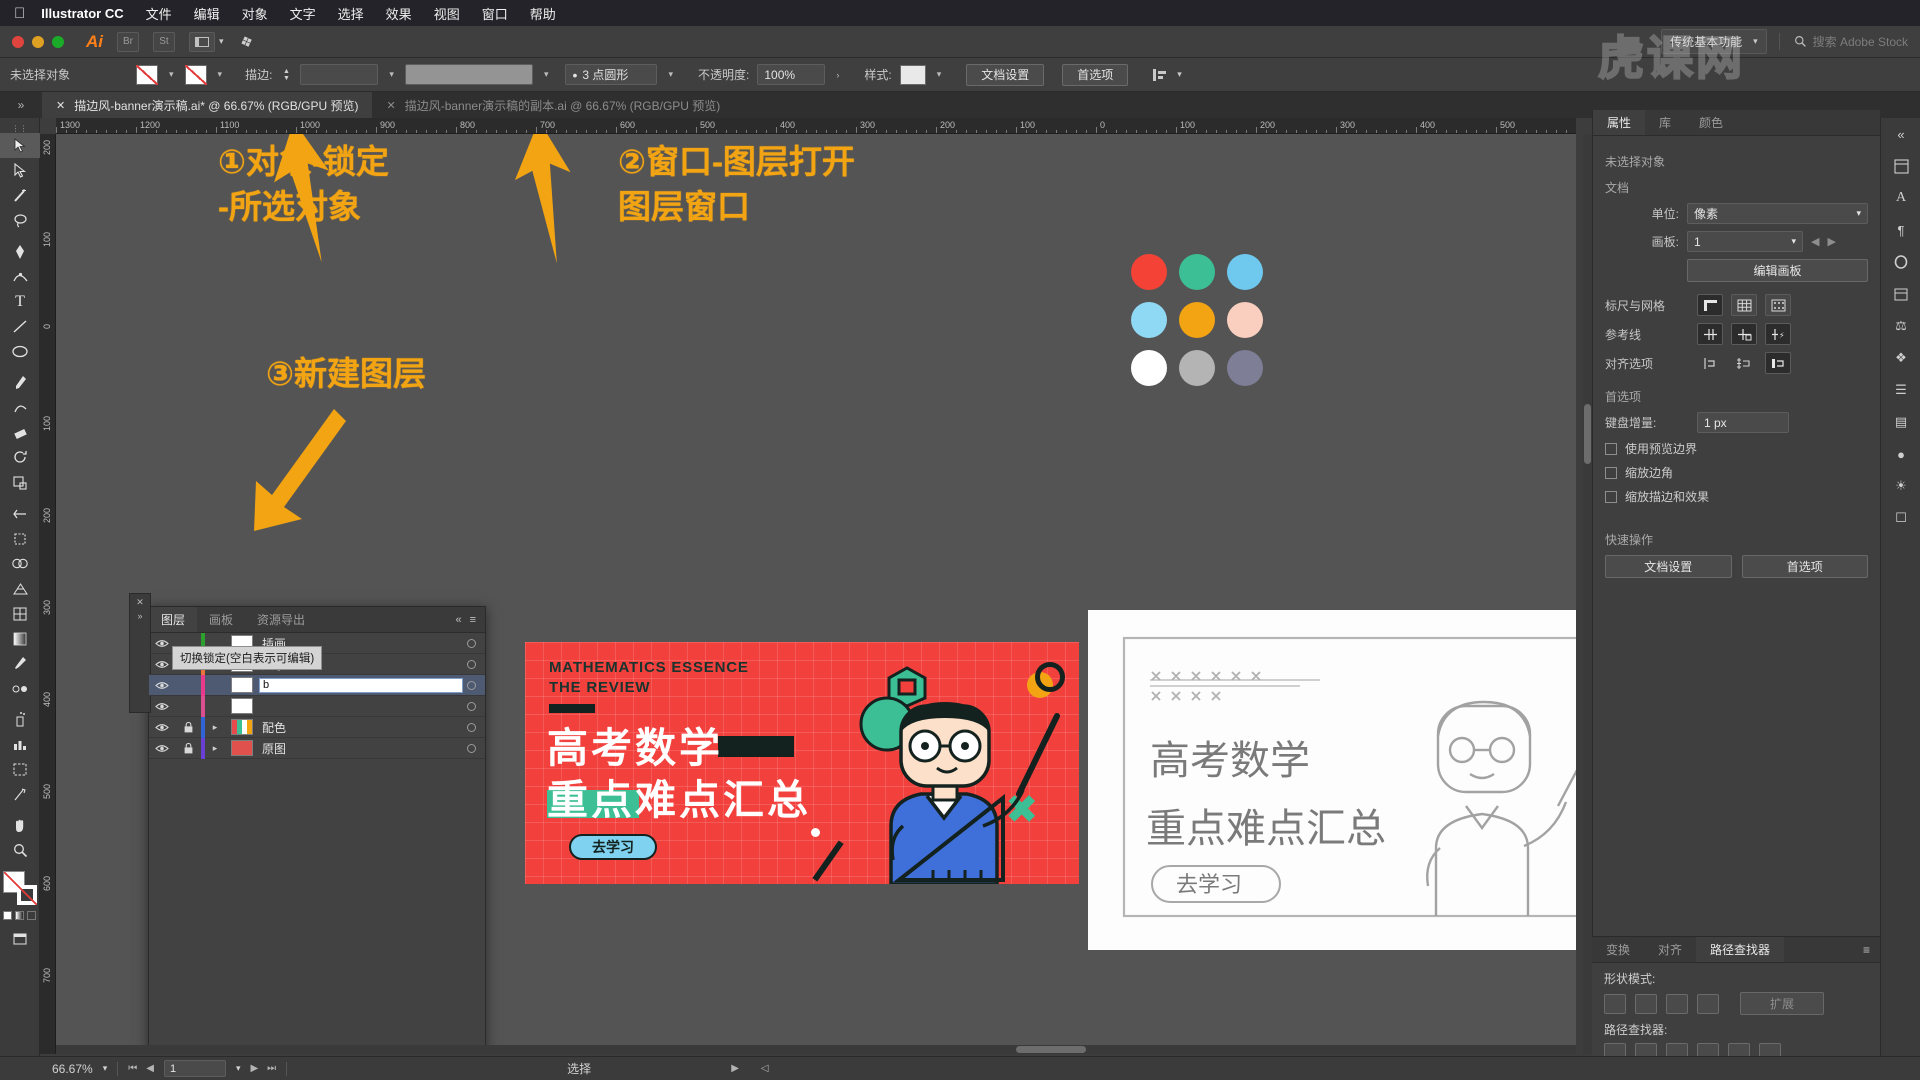 This screenshot has height=1080, width=1920. I want to click on collapse-panel-icon: «, so click(458, 620).